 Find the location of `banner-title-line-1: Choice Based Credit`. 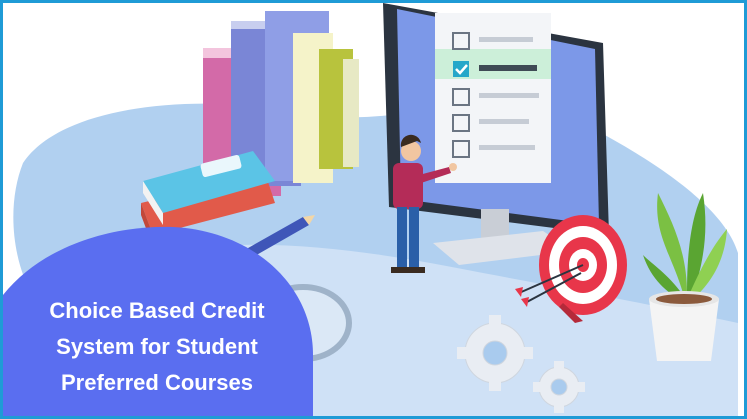

banner-title-line-1: Choice Based Credit is located at coordinates (157, 310).